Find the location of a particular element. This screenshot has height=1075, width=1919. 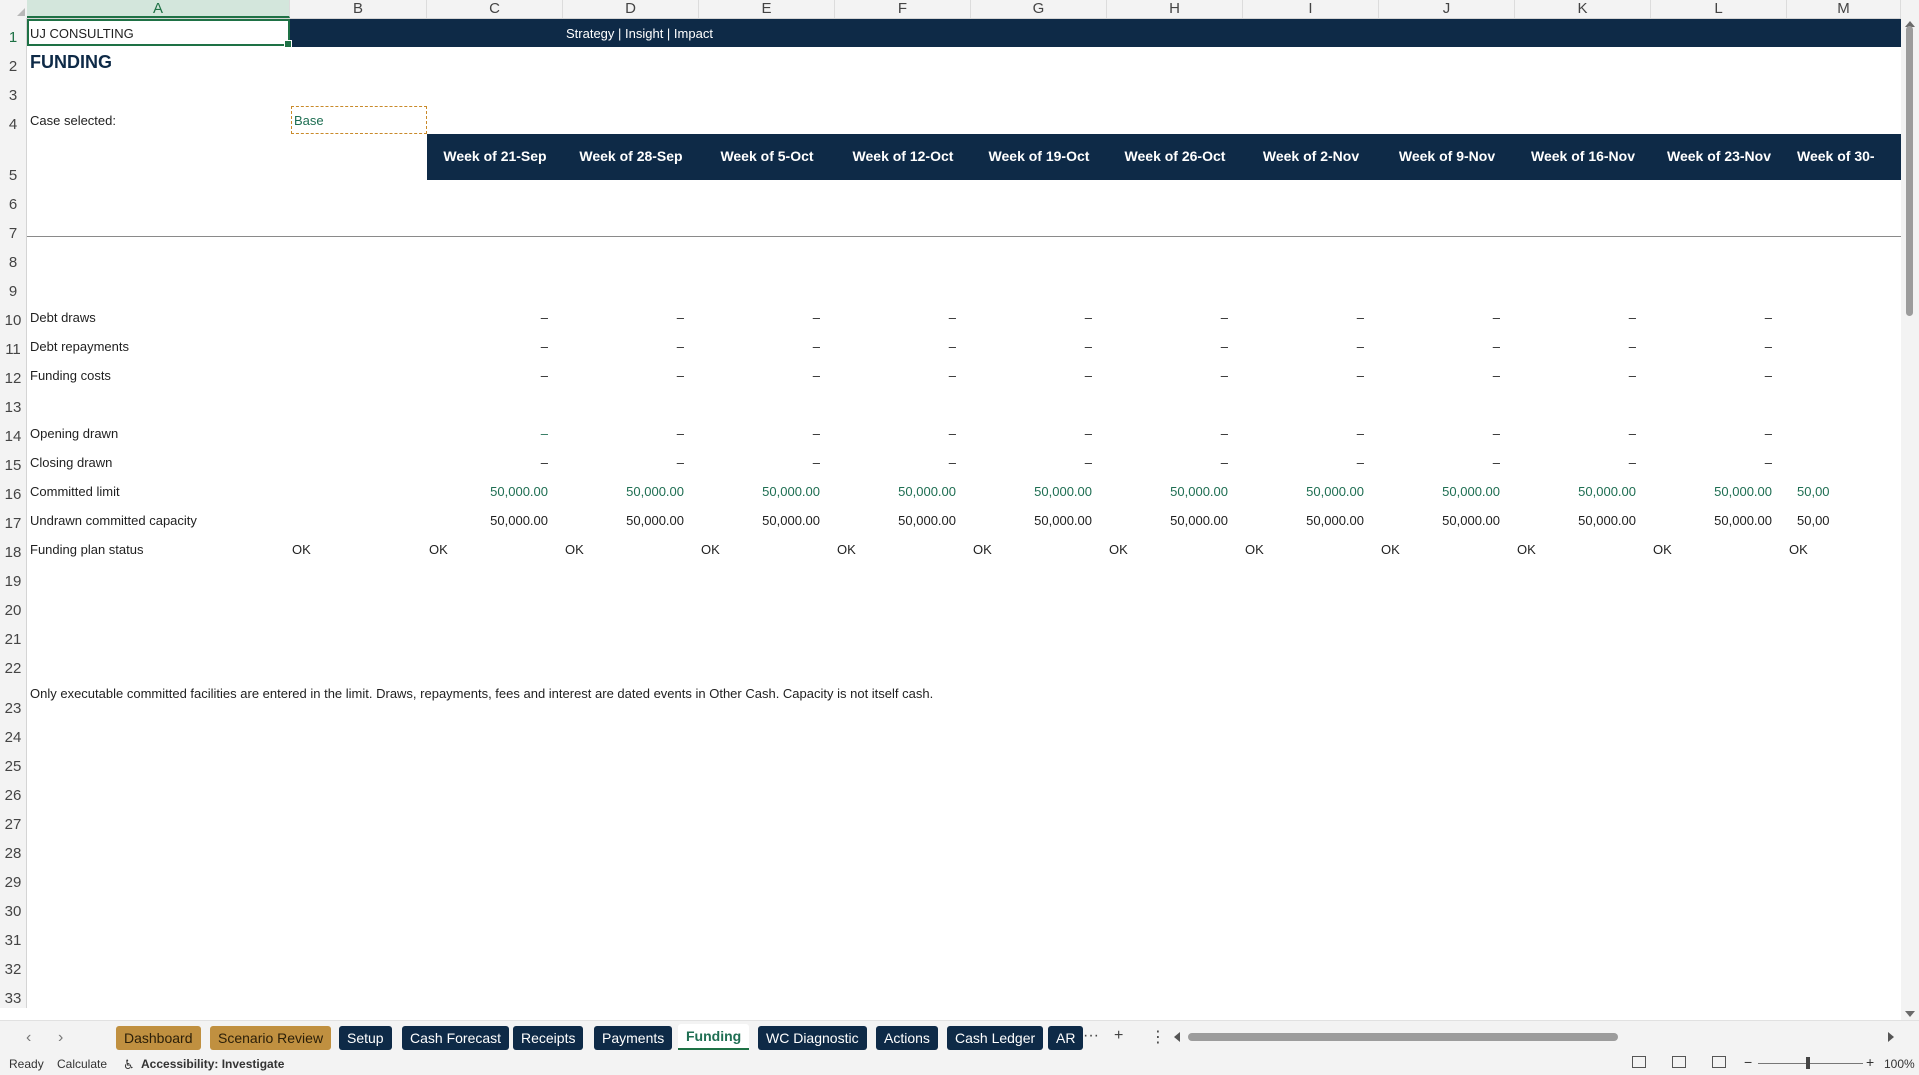

row-header: 5 is located at coordinates (13, 159).